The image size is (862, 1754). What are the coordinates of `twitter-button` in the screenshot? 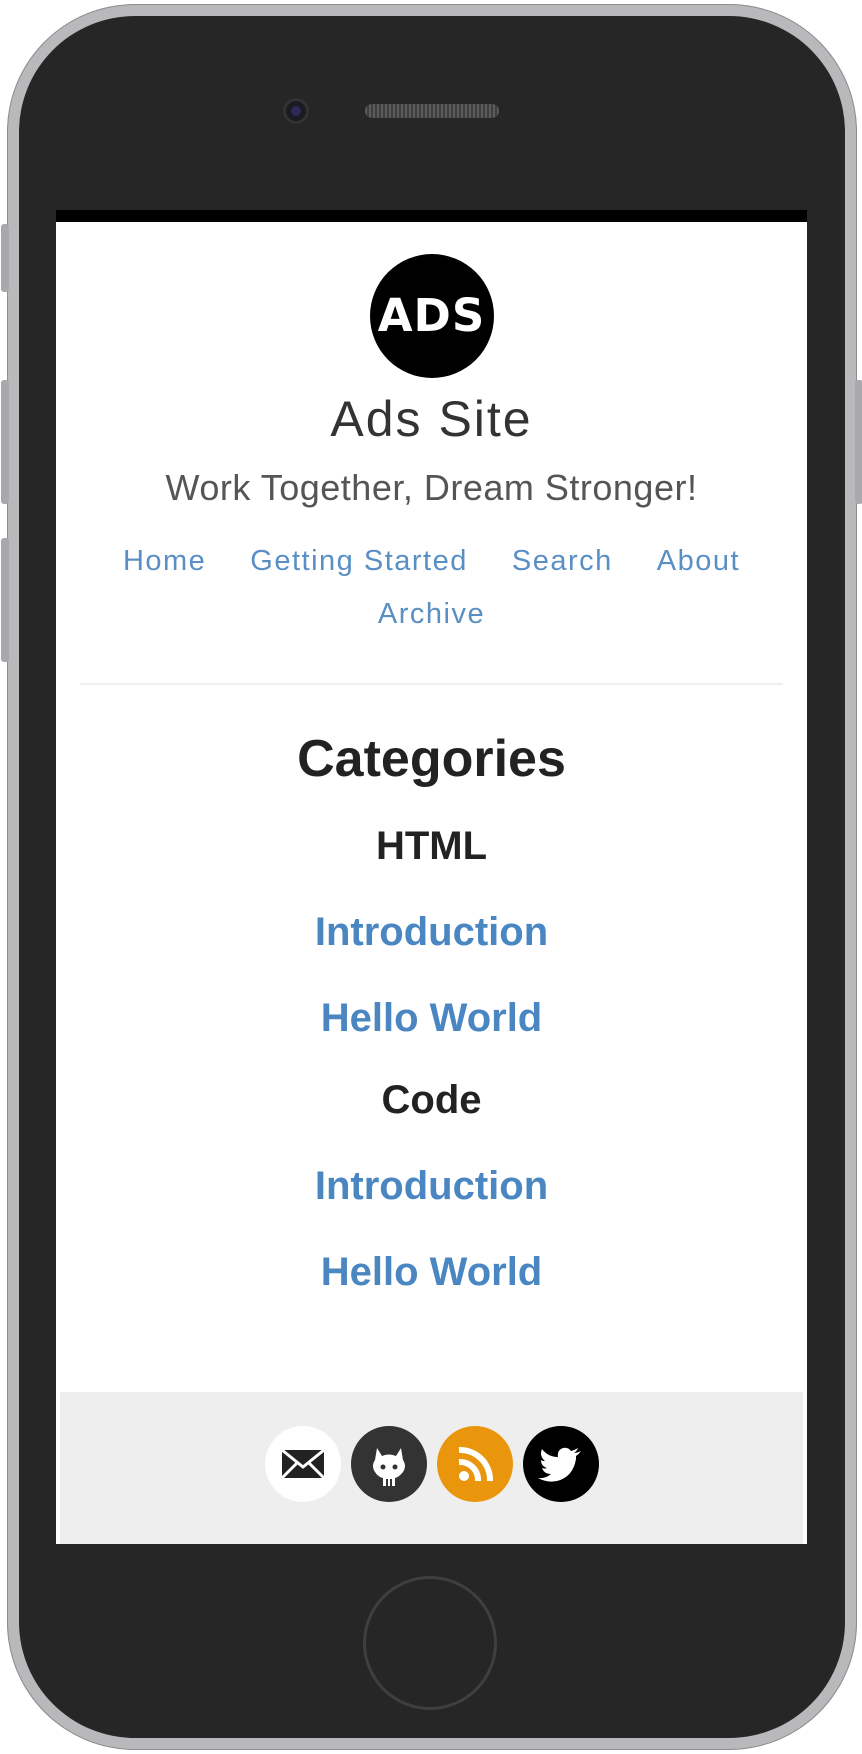 It's located at (560, 1464).